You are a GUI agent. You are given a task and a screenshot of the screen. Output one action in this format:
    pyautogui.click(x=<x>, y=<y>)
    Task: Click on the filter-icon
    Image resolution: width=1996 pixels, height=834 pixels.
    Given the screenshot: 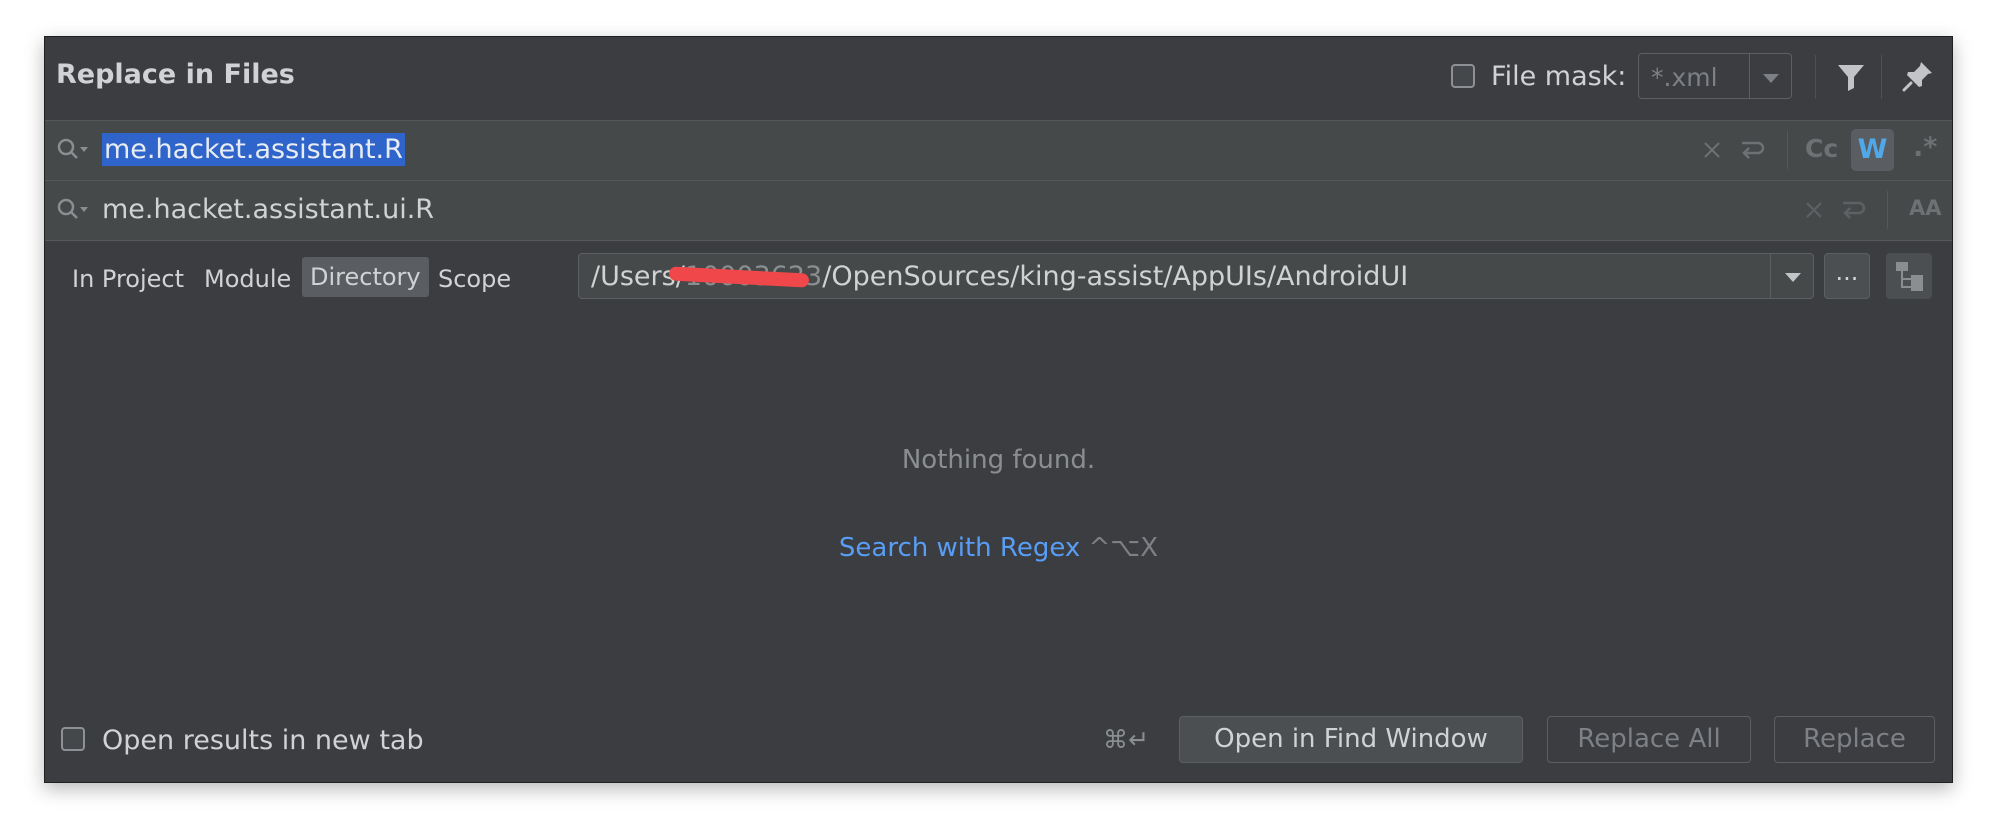 What is the action you would take?
    pyautogui.click(x=1851, y=79)
    